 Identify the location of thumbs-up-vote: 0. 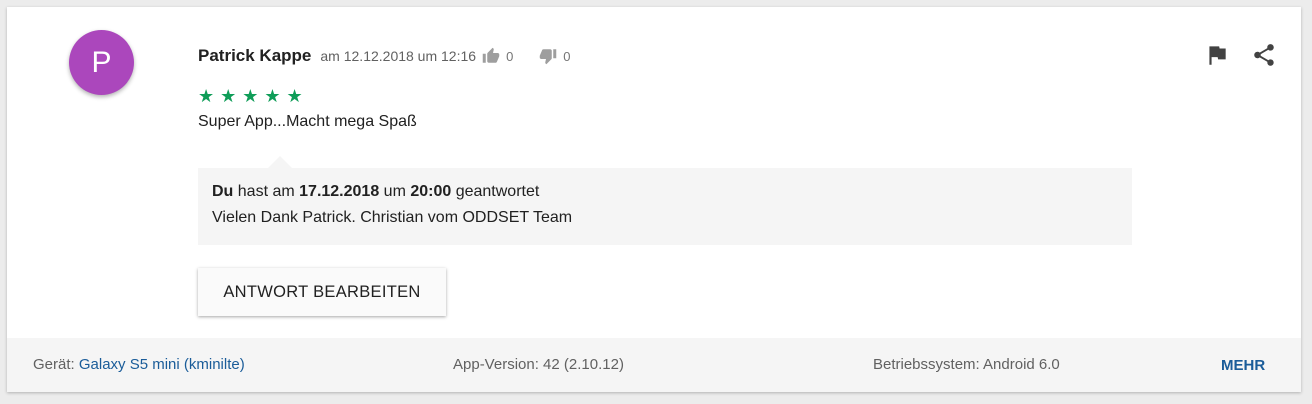
(497, 56).